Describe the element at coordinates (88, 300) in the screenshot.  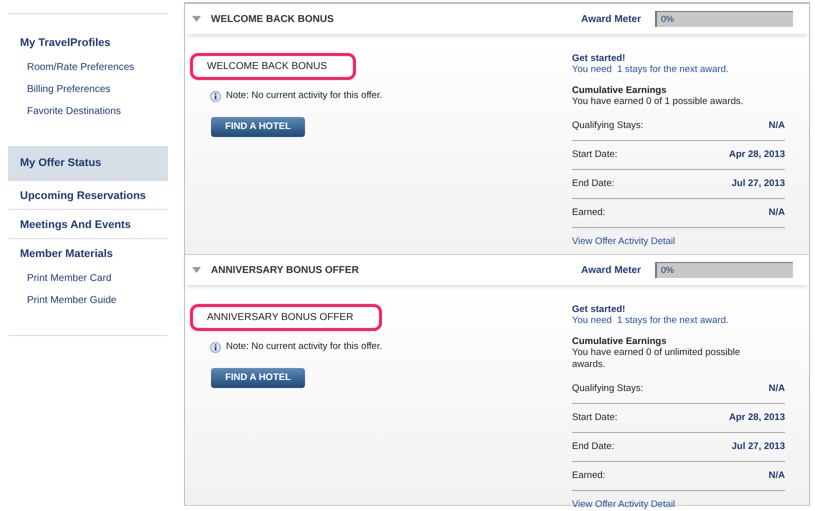
I see `sidebar-link: Print Member Guide` at that location.